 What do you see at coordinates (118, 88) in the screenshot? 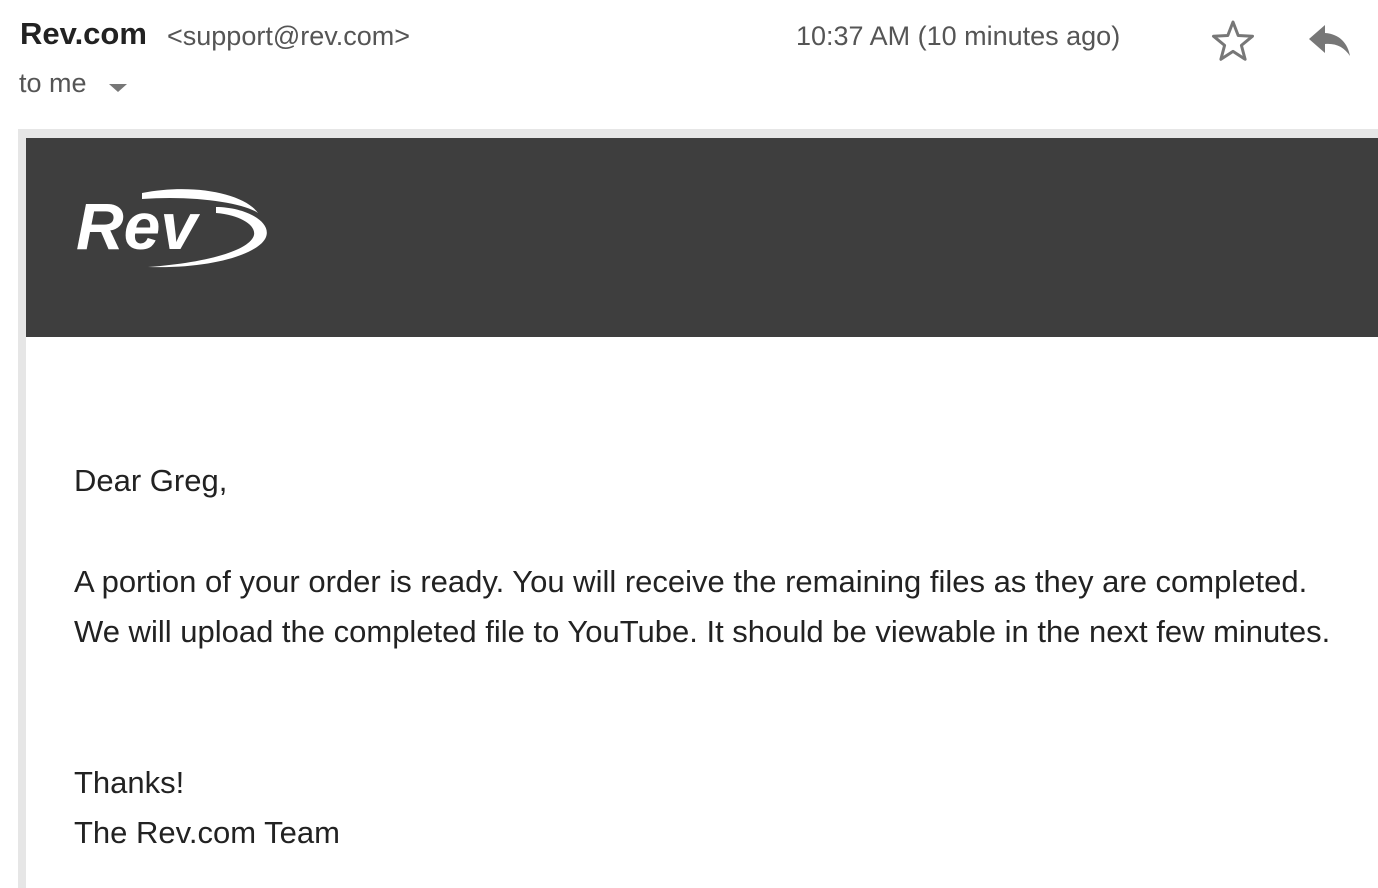
I see `chevron-down-icon` at bounding box center [118, 88].